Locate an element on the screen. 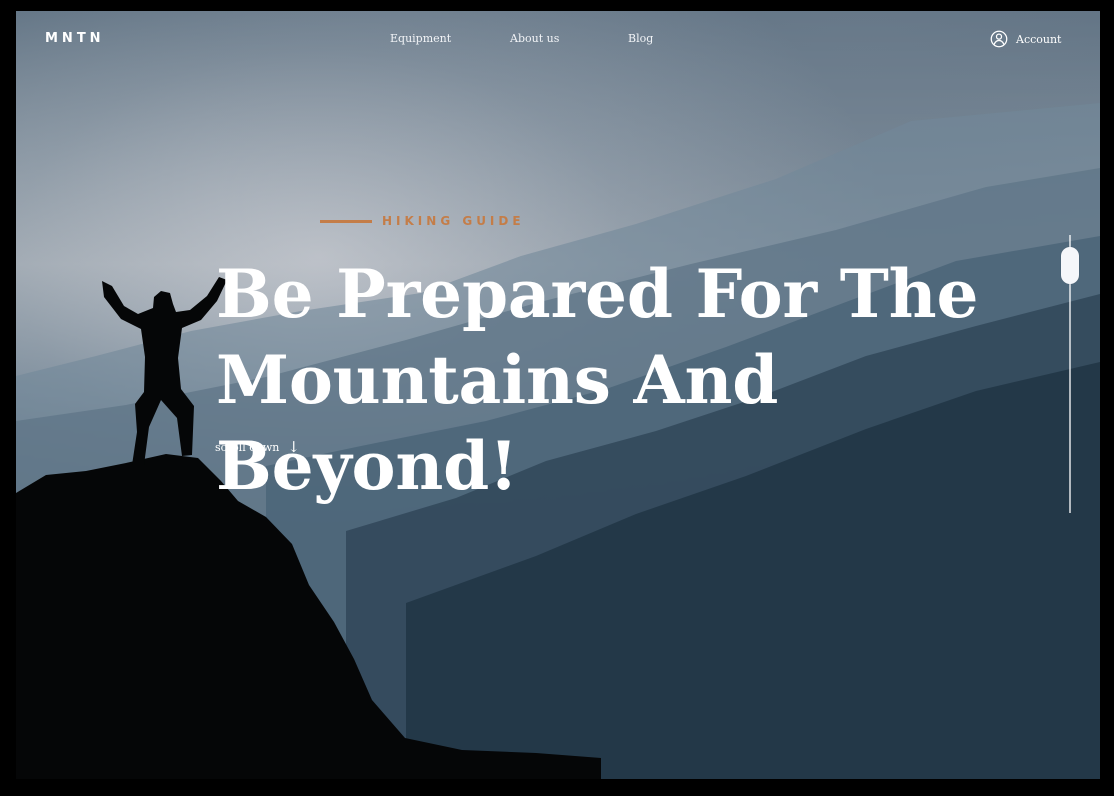 The height and width of the screenshot is (796, 1114). hero-heading-line-2: Mountains And Beyond! is located at coordinates (497, 423).